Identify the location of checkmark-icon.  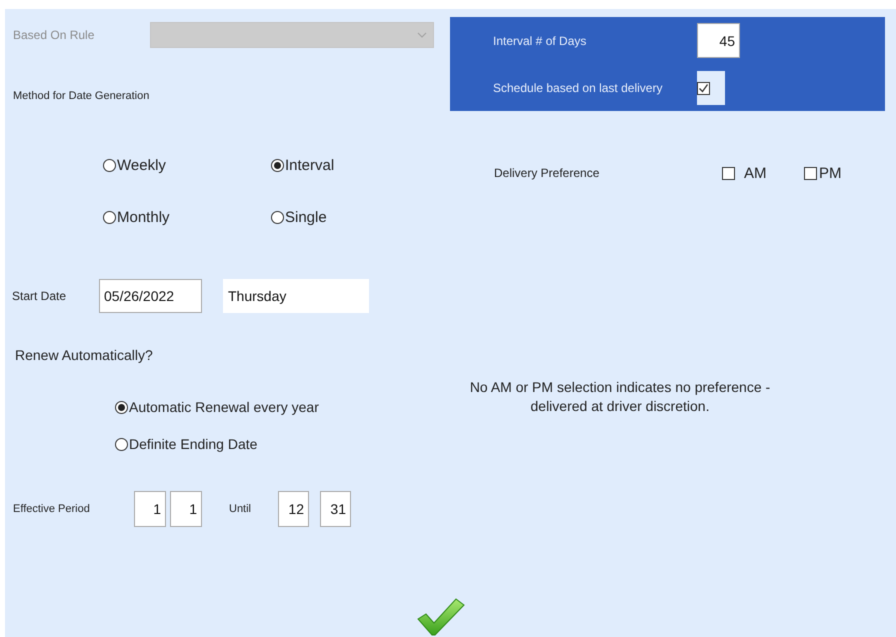
(441, 617).